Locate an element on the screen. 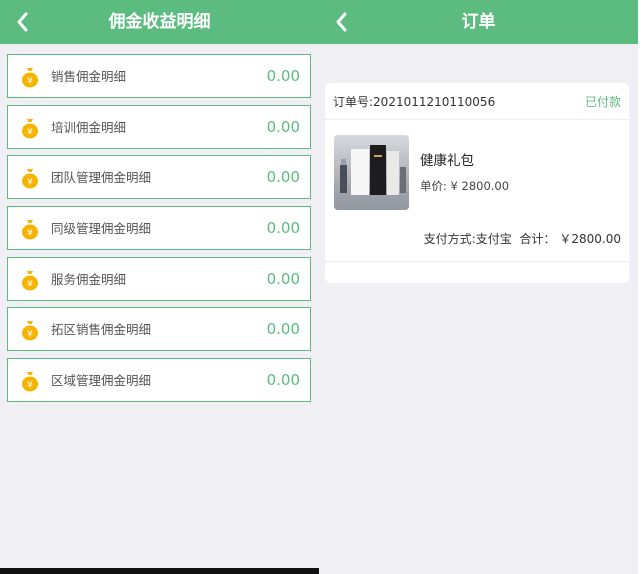 This screenshot has height=574, width=644. product-name: 健康礼包 is located at coordinates (447, 159).